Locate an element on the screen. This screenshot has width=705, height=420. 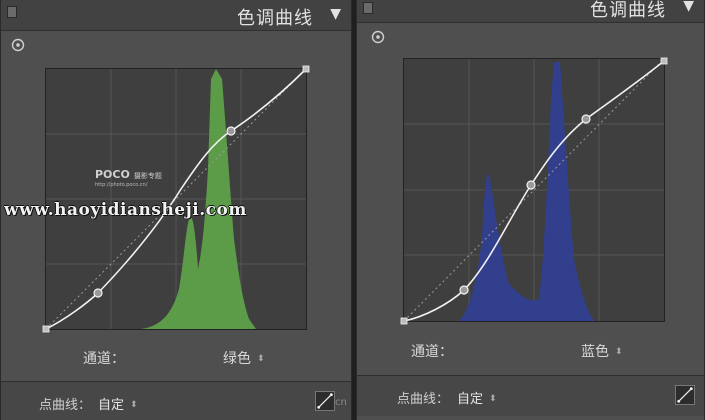
channel-select: 绿色 ⬍ is located at coordinates (244, 358).